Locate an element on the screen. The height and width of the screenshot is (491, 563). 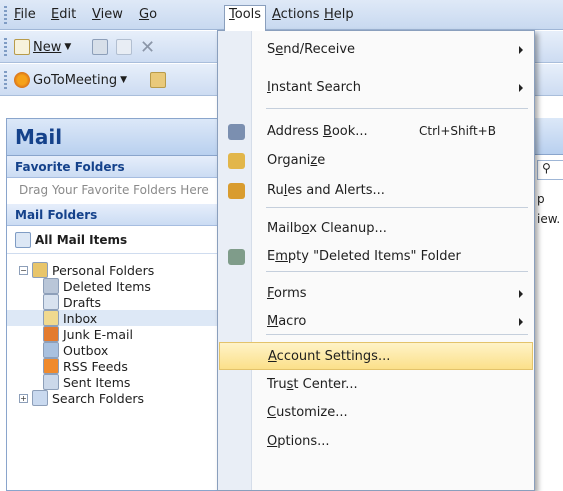
delete-button: ✕ is located at coordinates (148, 47).